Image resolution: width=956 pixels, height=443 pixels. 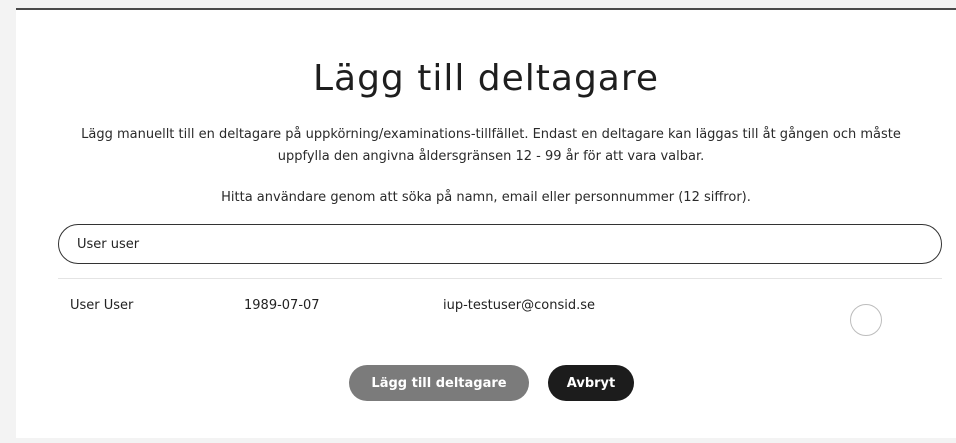 What do you see at coordinates (519, 305) in the screenshot?
I see `result-email: iup-testuser@consid.se` at bounding box center [519, 305].